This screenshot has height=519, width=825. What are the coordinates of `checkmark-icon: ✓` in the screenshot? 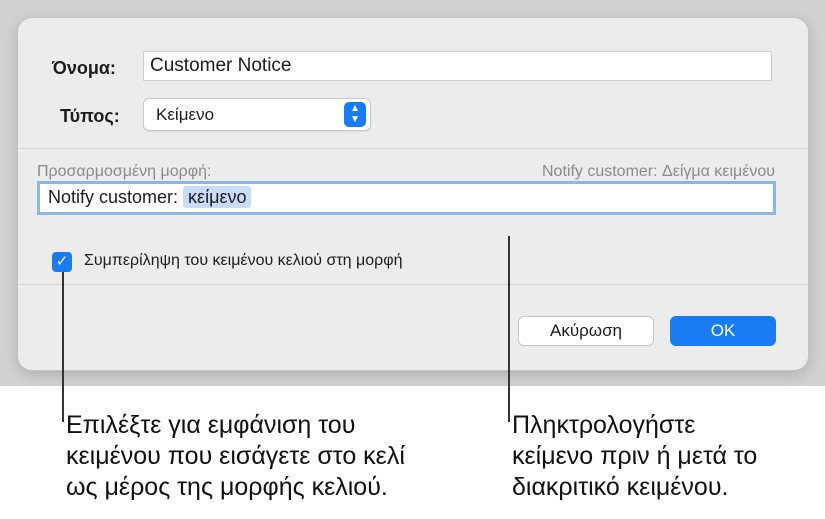 It's located at (62, 261).